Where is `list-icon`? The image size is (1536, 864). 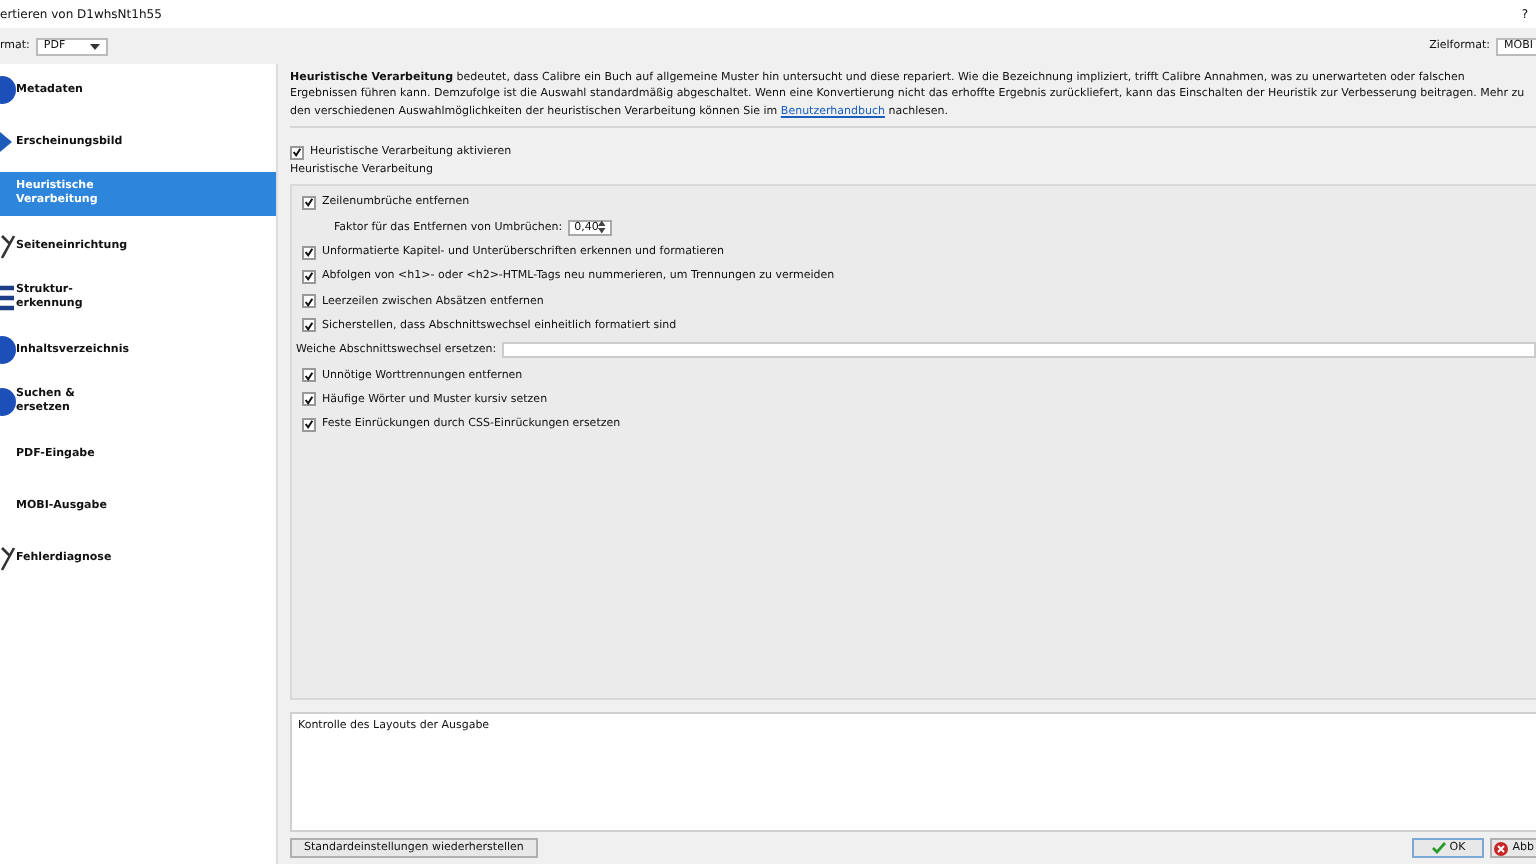
list-icon is located at coordinates (7, 298).